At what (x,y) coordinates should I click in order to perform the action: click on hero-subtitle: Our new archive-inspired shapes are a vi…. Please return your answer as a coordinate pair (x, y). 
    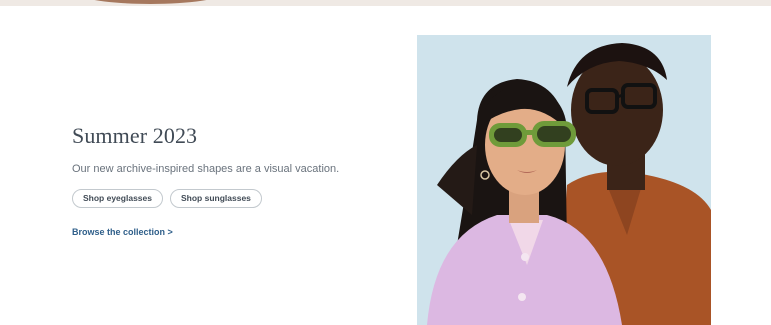
    Looking at the image, I should click on (206, 169).